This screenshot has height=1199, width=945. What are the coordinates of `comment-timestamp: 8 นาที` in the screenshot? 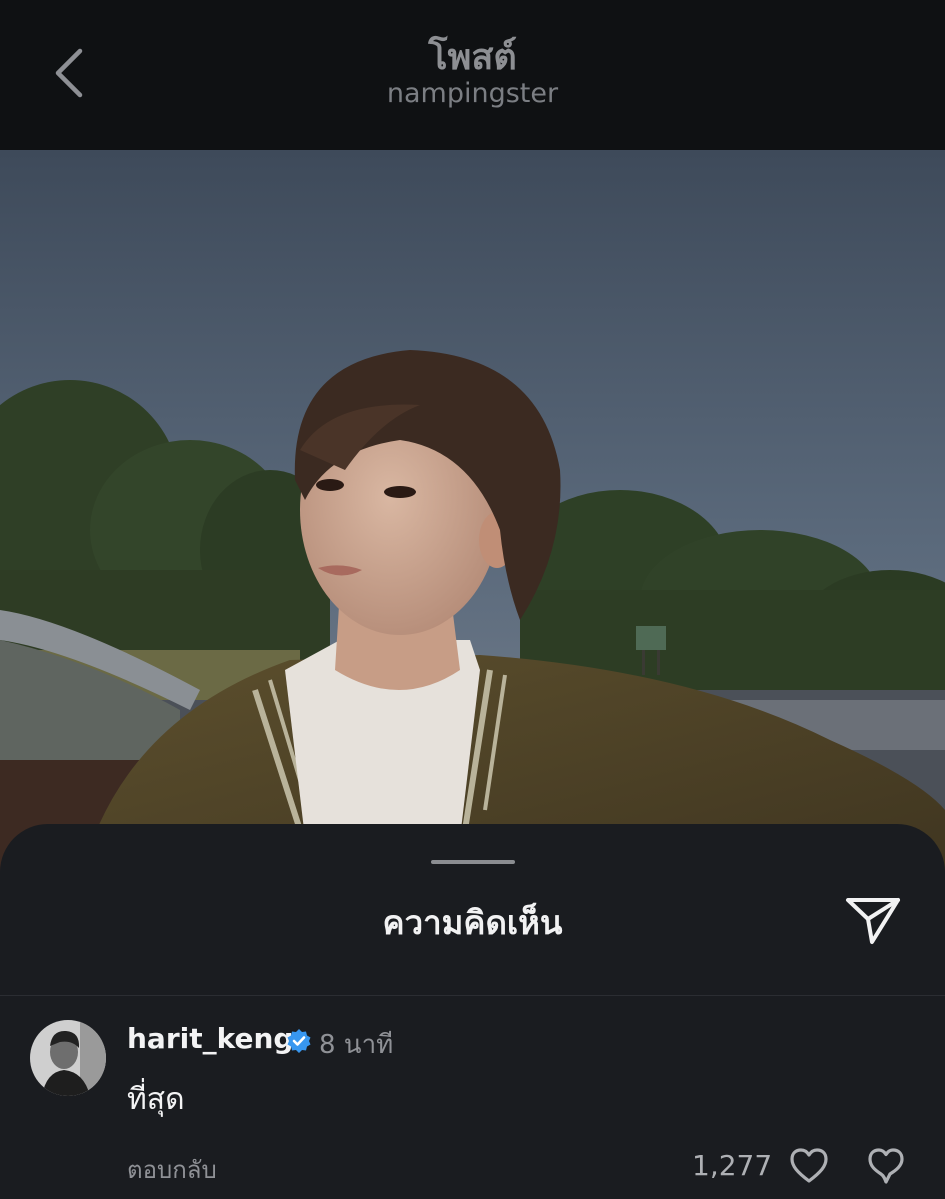 It's located at (356, 1045).